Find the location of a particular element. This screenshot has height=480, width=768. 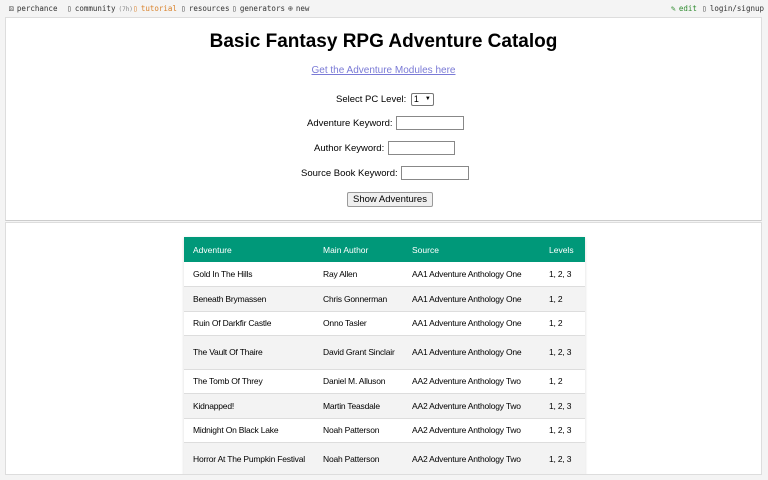

nav-generators-label: generators is located at coordinates (262, 8).